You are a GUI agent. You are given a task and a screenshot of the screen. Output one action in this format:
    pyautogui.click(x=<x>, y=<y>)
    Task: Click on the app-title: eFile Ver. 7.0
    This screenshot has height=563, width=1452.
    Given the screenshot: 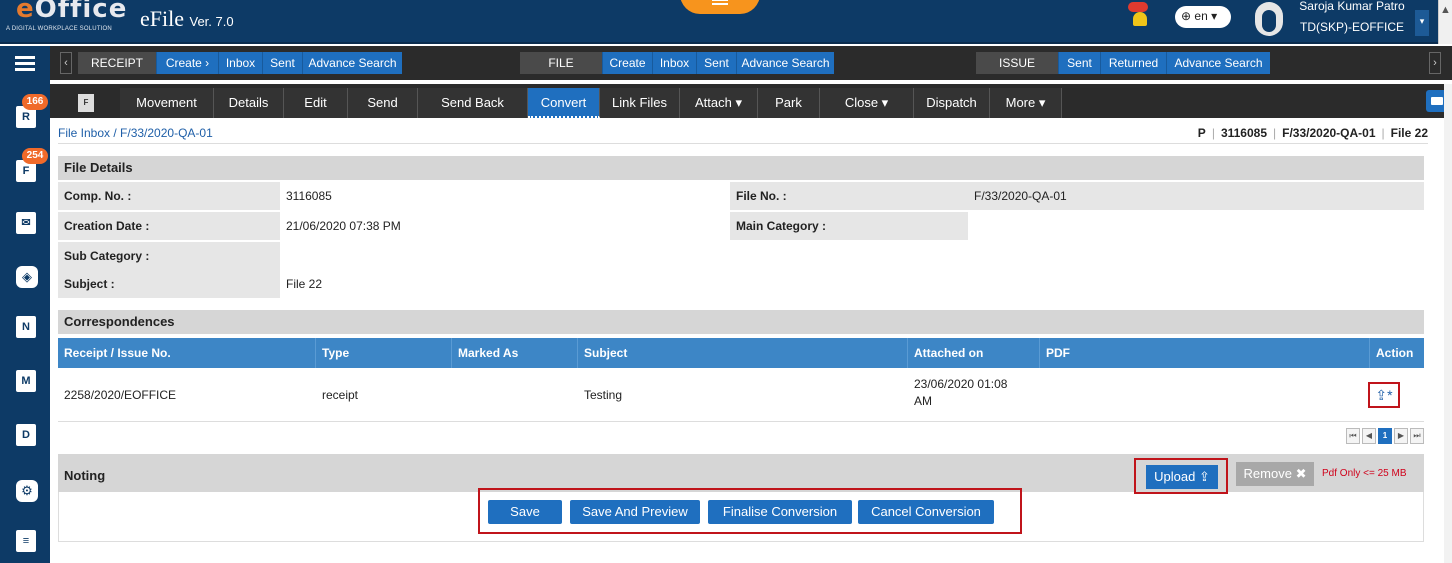 What is the action you would take?
    pyautogui.click(x=187, y=18)
    